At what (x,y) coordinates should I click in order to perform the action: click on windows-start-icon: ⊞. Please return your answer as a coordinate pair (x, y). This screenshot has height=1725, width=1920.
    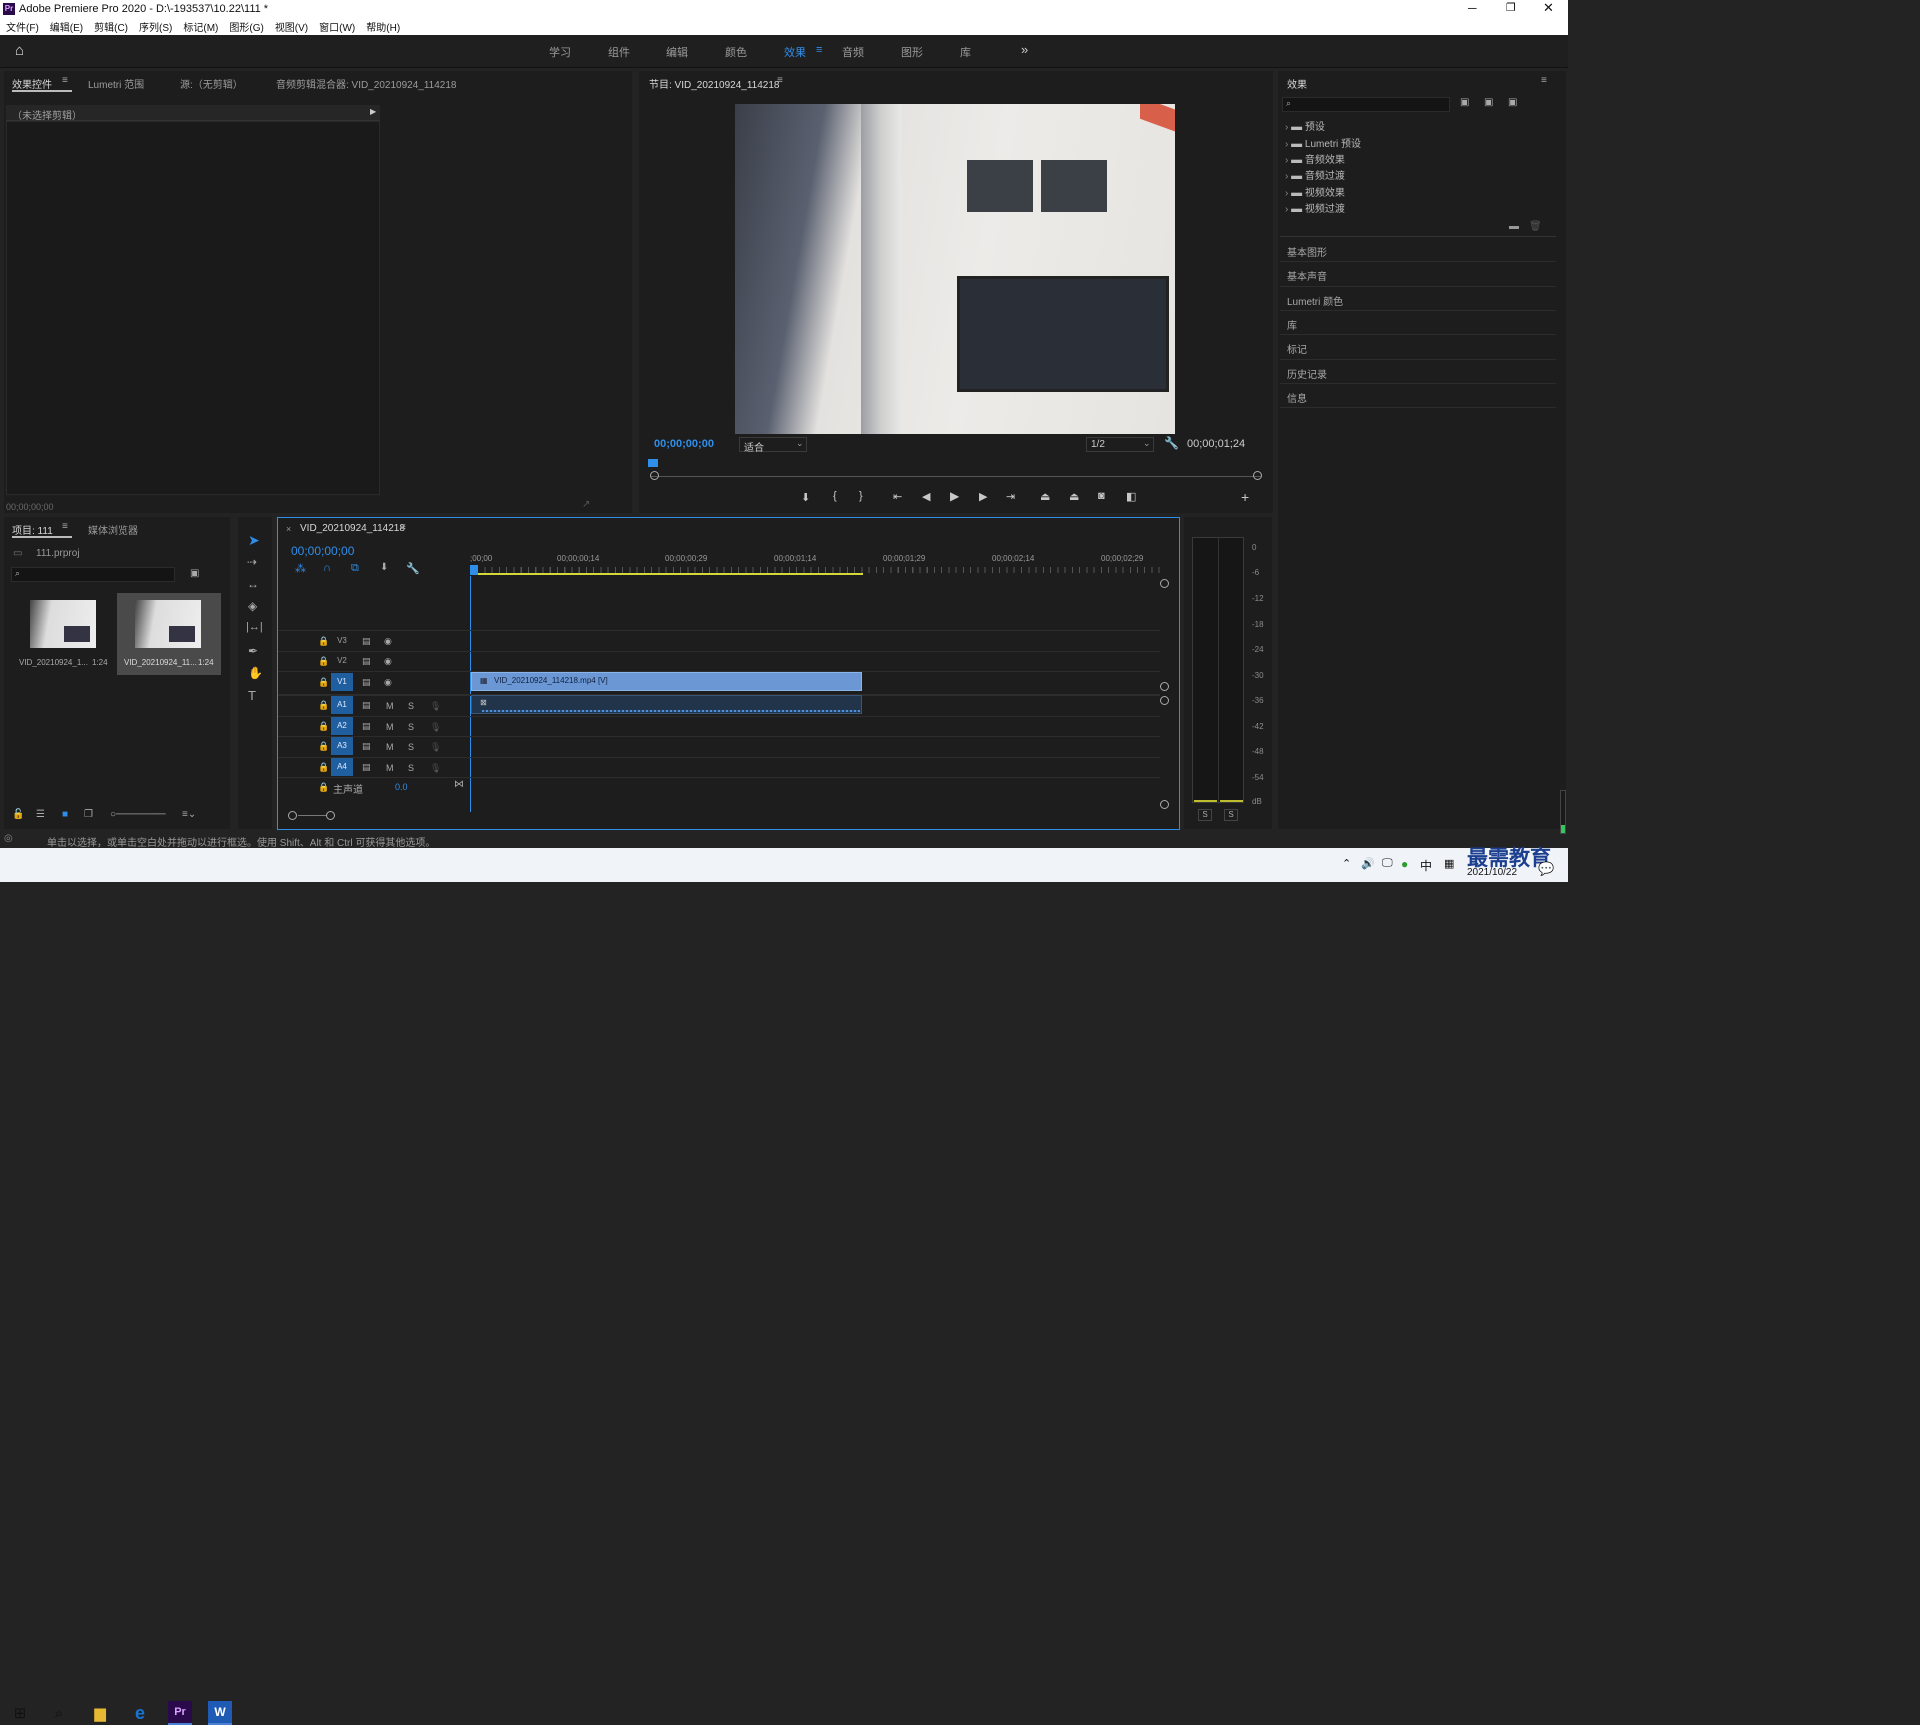
    Looking at the image, I should click on (20, 1713).